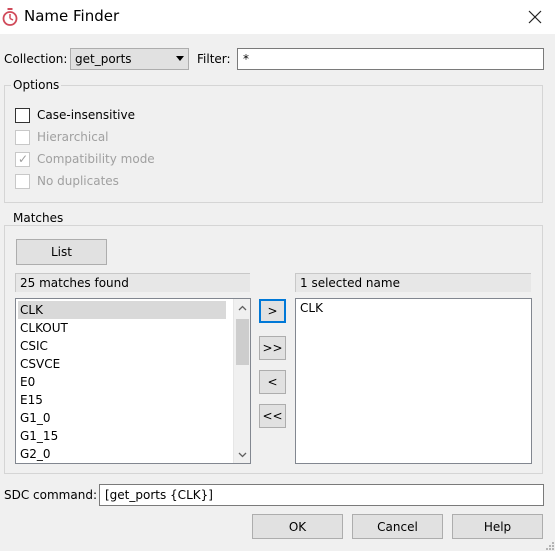 Image resolution: width=555 pixels, height=551 pixels. Describe the element at coordinates (86, 115) in the screenshot. I see `case-insensitive-label: Case-insensitive` at that location.